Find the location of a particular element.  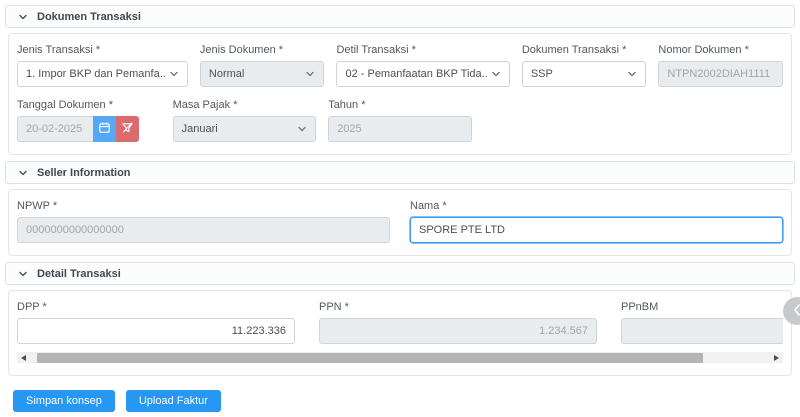

field-nama: Nama * is located at coordinates (596, 221).